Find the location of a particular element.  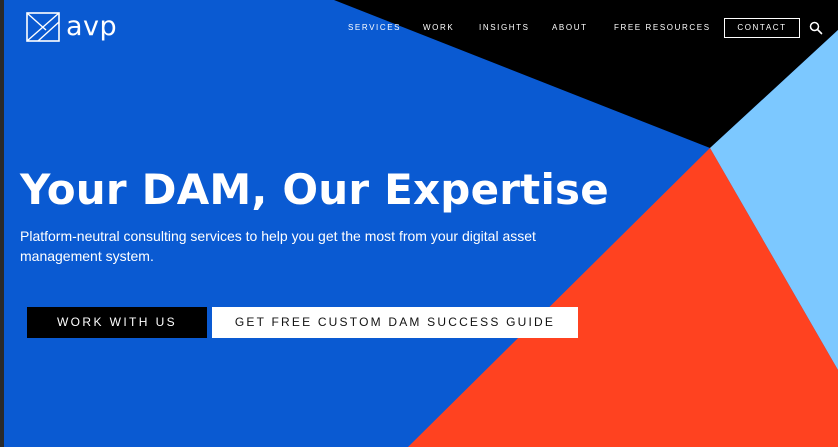

nav-item-free-resources: FREE RESOURCES is located at coordinates (662, 28).